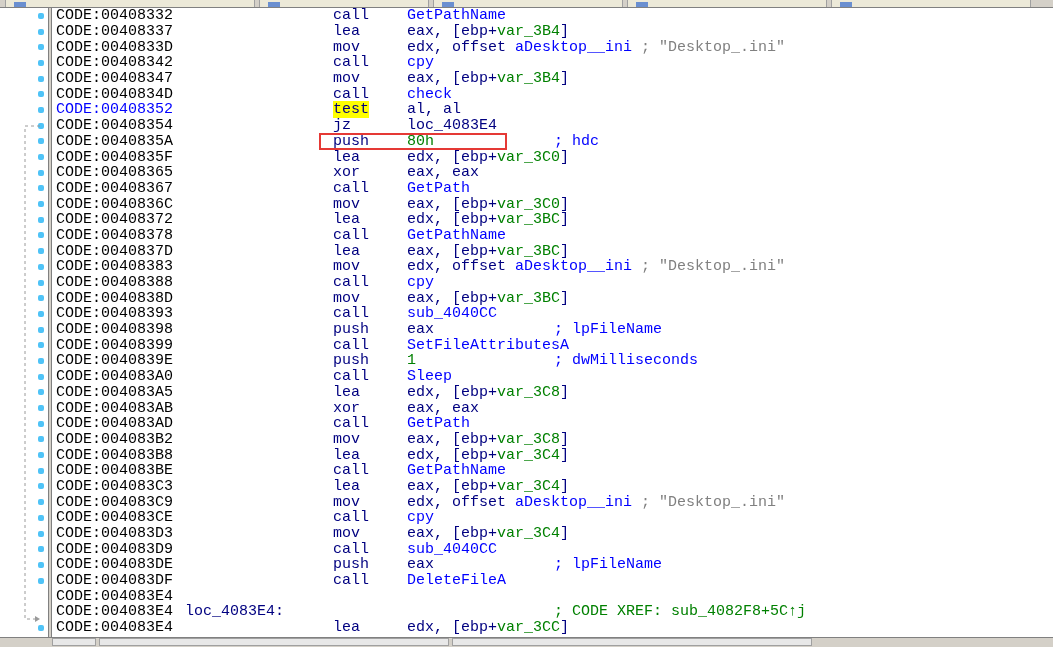 The height and width of the screenshot is (647, 1053). Describe the element at coordinates (488, 32) in the screenshot. I see `operands: eax, [ebp+var_3B4]` at that location.